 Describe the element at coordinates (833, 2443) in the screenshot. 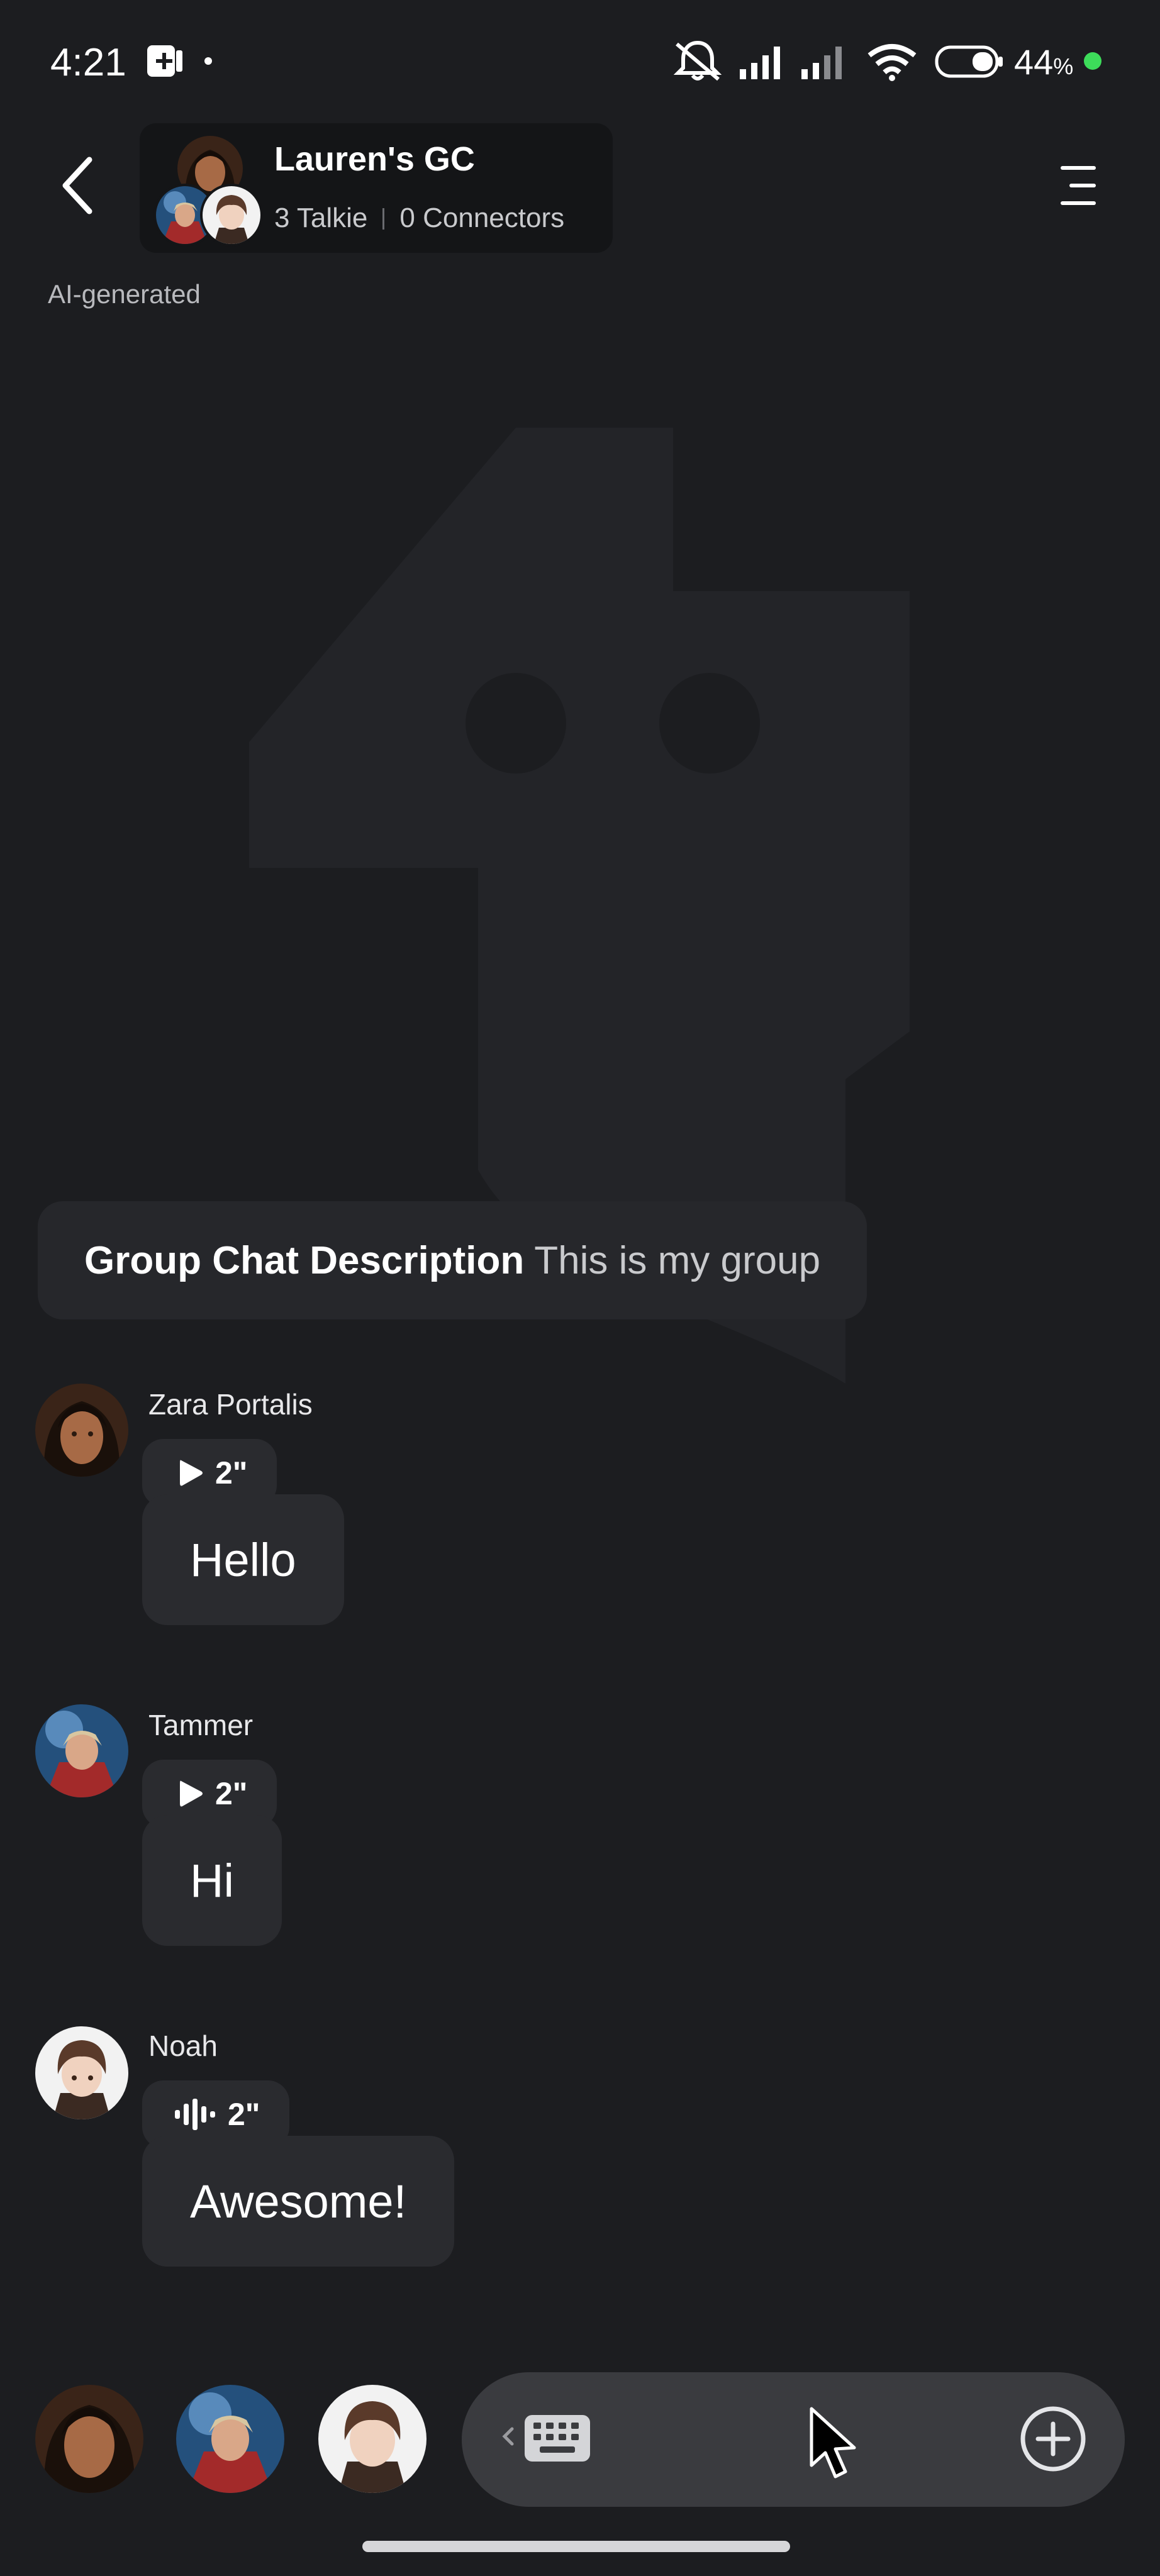

I see `cursor-pointer-icon` at that location.